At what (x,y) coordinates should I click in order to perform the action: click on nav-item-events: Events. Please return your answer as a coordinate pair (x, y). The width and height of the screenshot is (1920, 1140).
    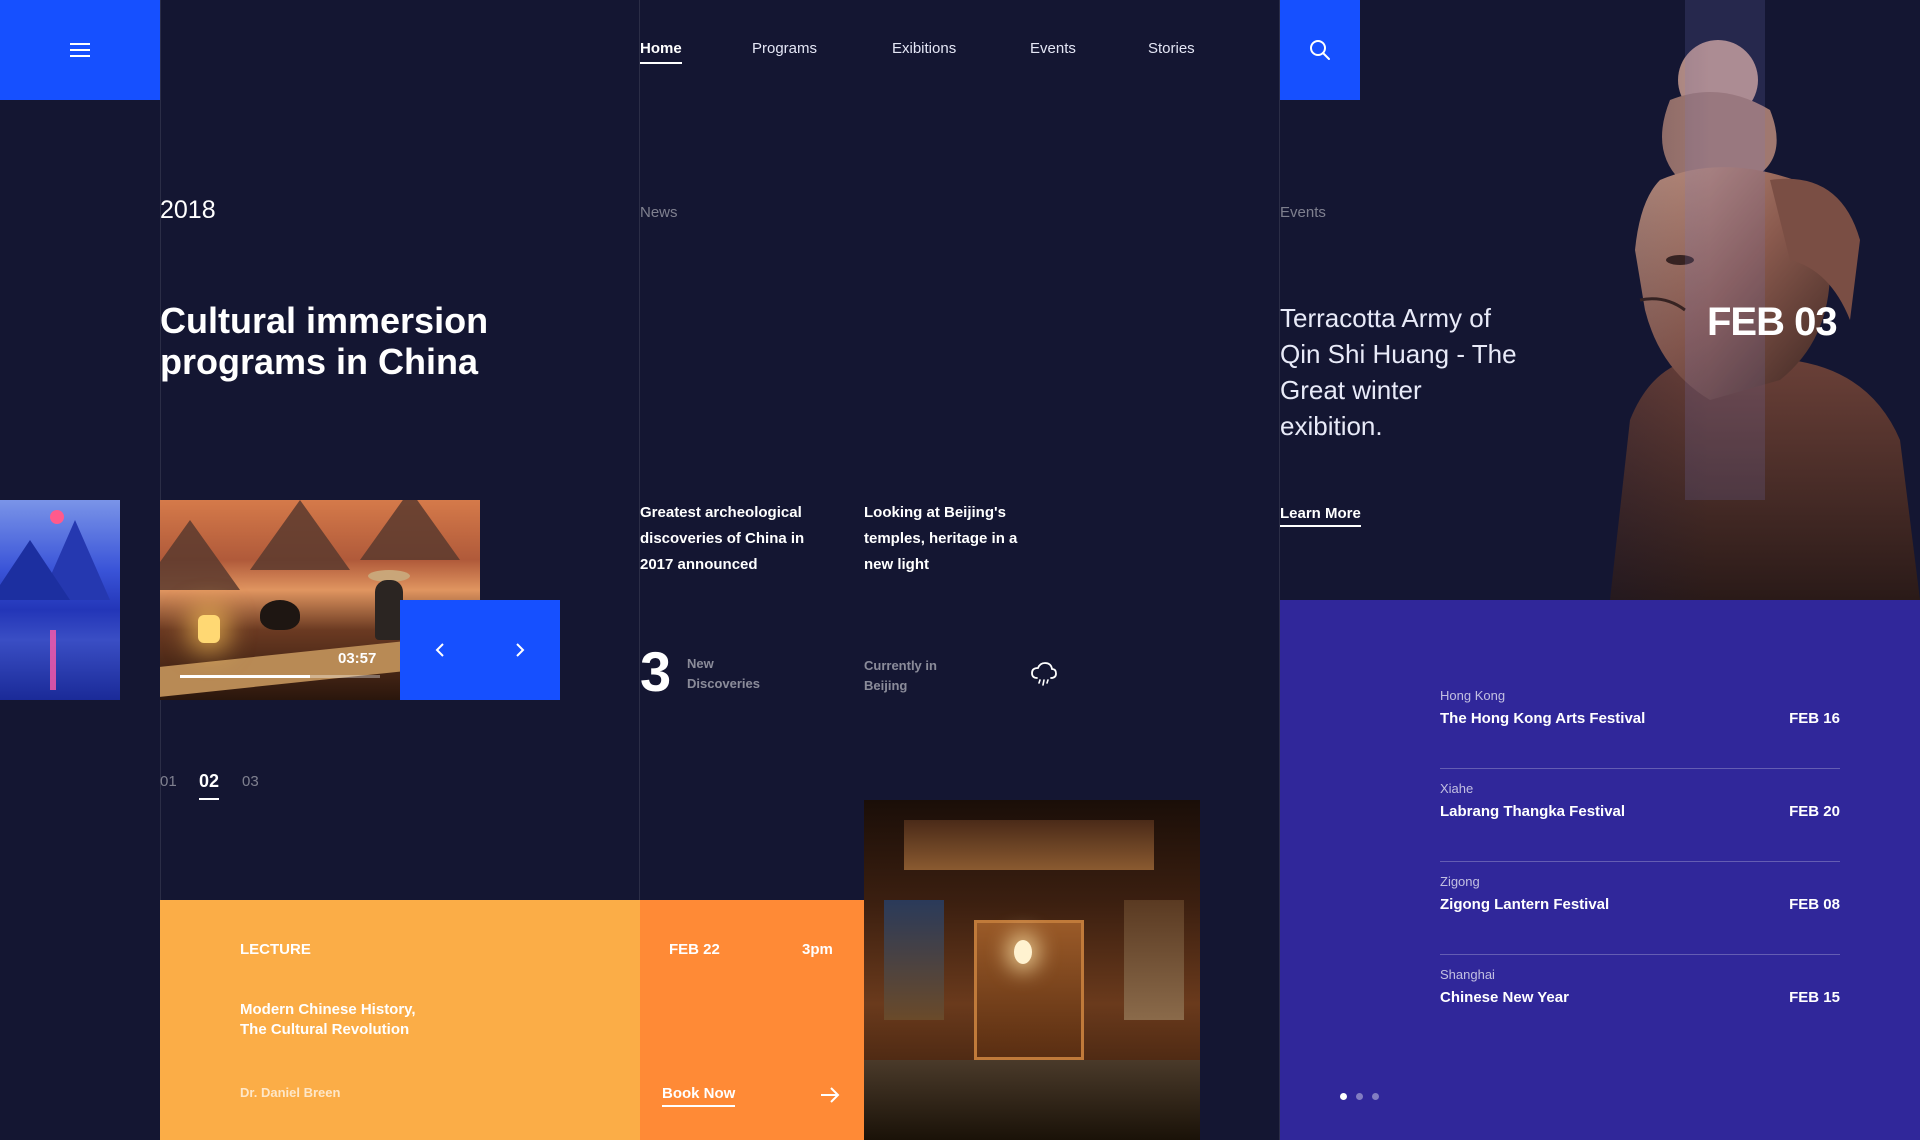
    Looking at the image, I should click on (1053, 48).